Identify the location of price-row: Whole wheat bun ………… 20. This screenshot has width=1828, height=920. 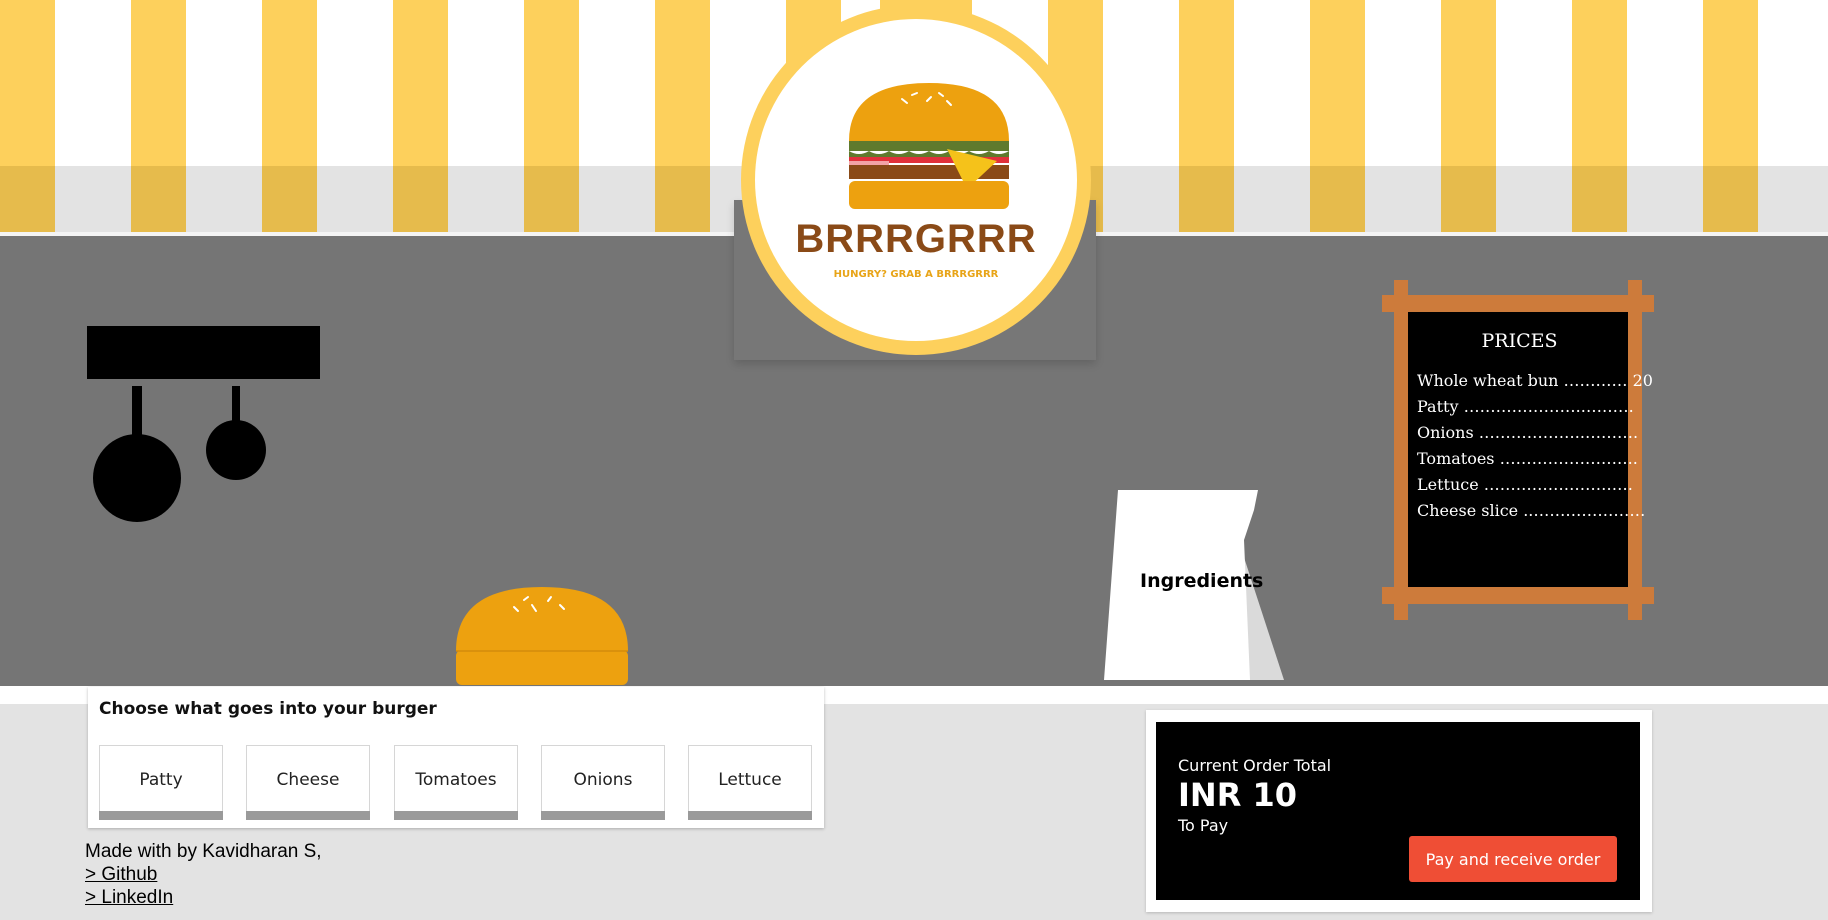
(1537, 381).